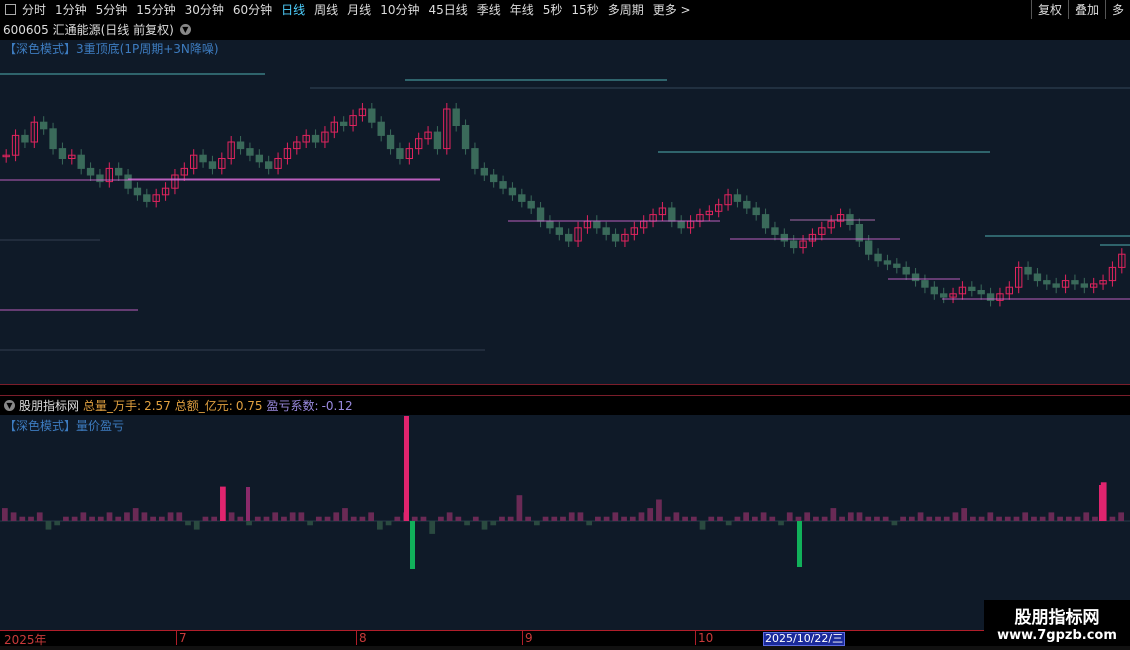 The image size is (1130, 650). Describe the element at coordinates (626, 9) in the screenshot. I see `tab-15: 多周期` at that location.